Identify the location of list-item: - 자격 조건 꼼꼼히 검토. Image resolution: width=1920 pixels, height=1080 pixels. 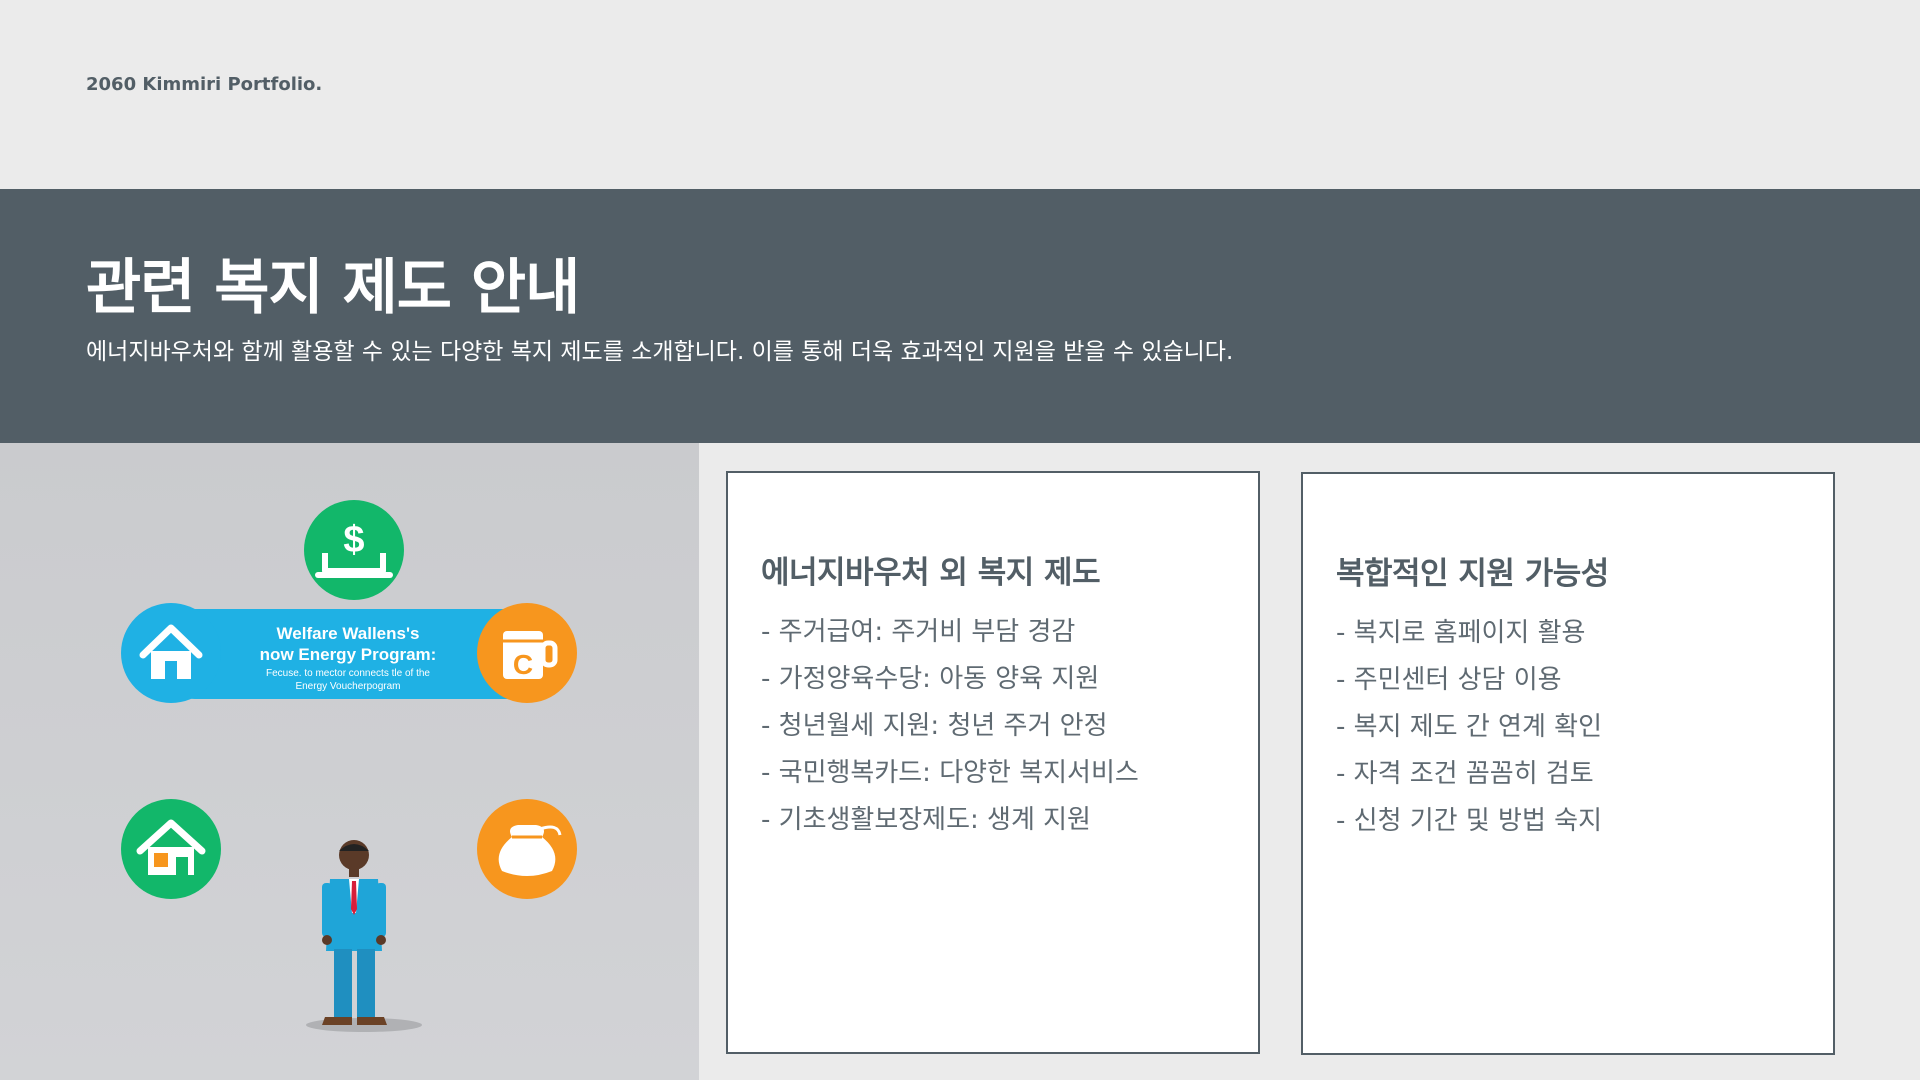
(1465, 774).